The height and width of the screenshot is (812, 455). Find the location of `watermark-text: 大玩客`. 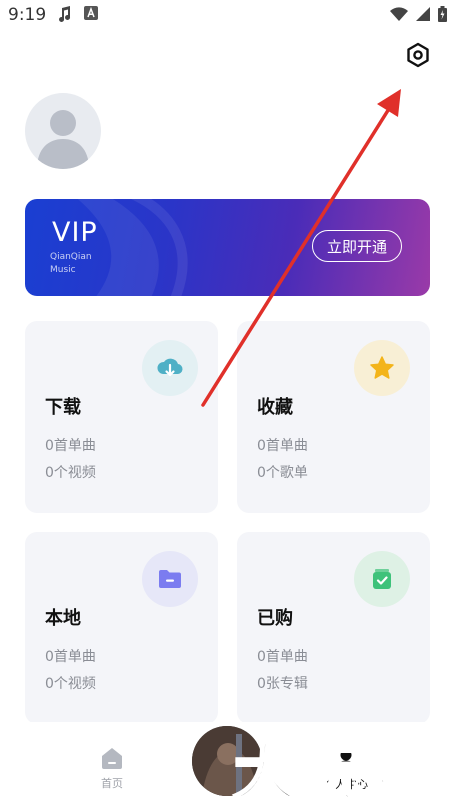

watermark-text: 大玩客 is located at coordinates (332, 773).